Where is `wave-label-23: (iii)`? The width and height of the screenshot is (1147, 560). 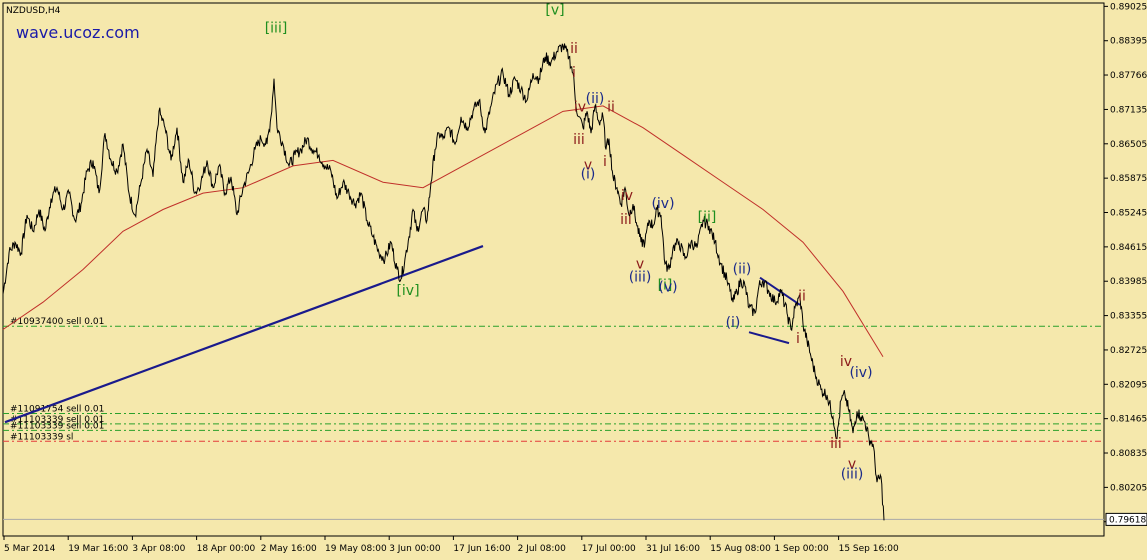
wave-label-23: (iii) is located at coordinates (640, 277).